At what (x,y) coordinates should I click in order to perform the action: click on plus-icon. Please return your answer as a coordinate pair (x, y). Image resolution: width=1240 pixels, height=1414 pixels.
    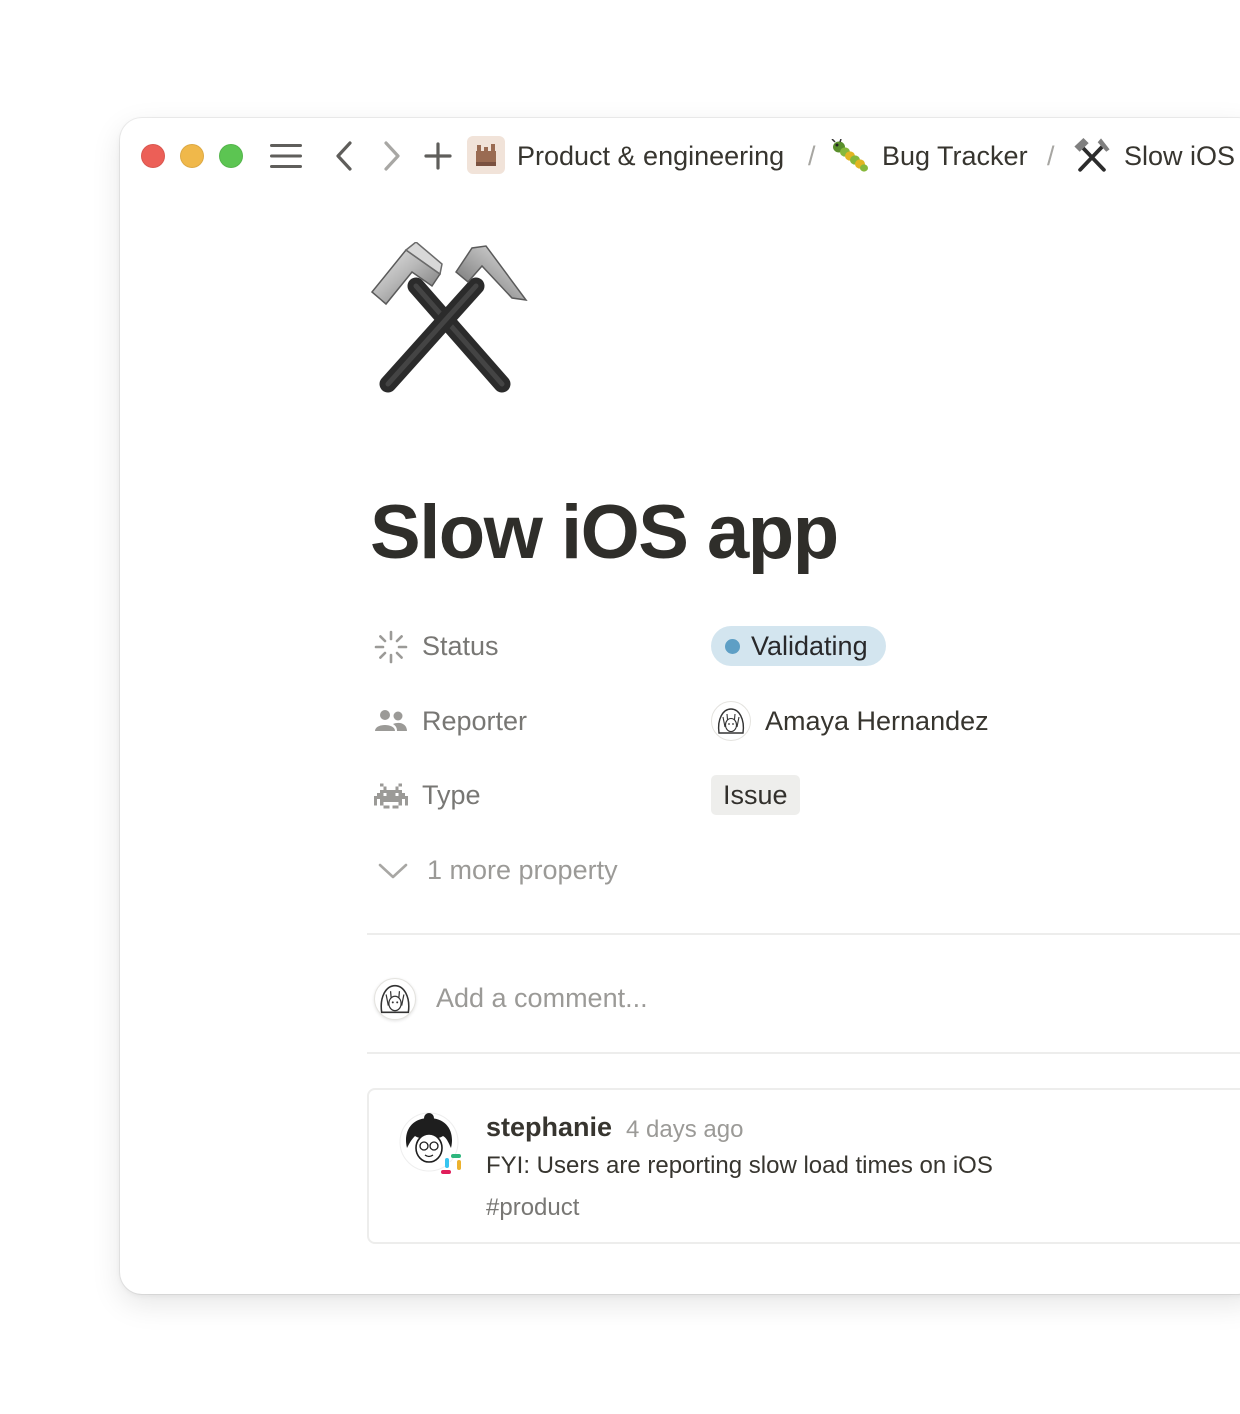
    Looking at the image, I should click on (438, 156).